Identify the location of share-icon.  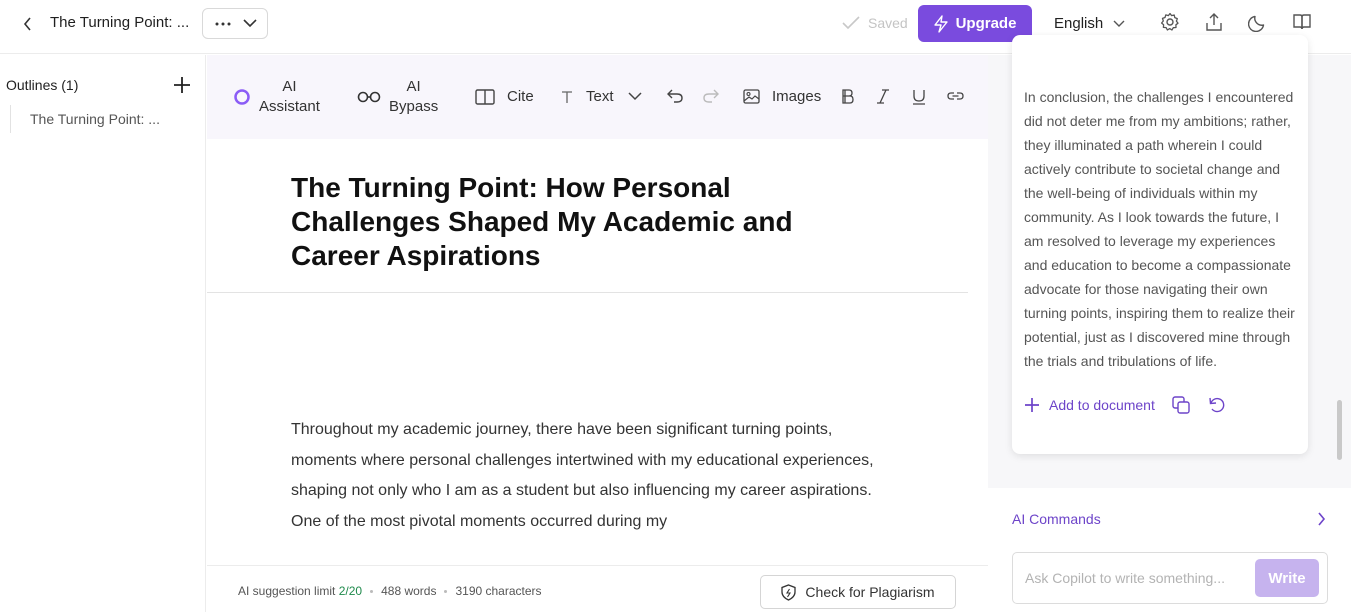
(1214, 22).